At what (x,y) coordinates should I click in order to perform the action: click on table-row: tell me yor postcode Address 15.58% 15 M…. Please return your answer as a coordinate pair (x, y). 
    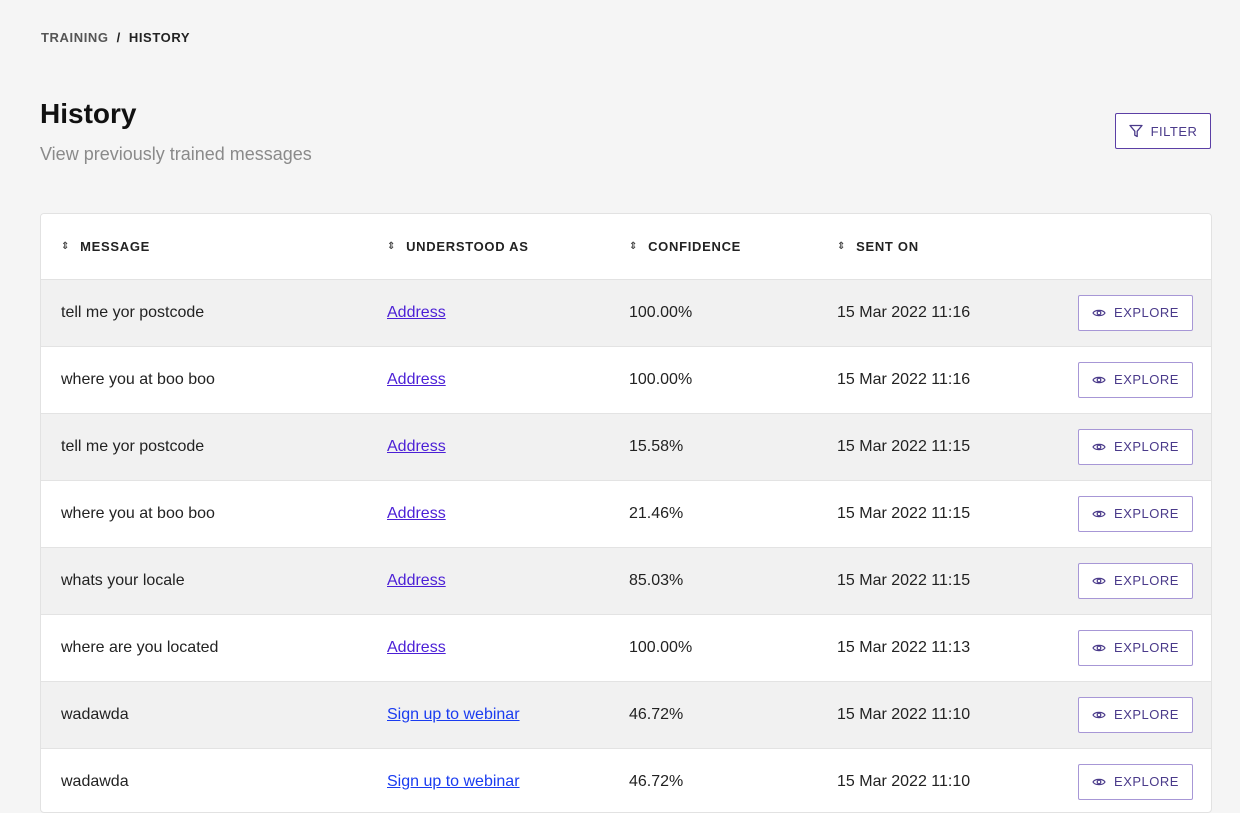
    Looking at the image, I should click on (626, 447).